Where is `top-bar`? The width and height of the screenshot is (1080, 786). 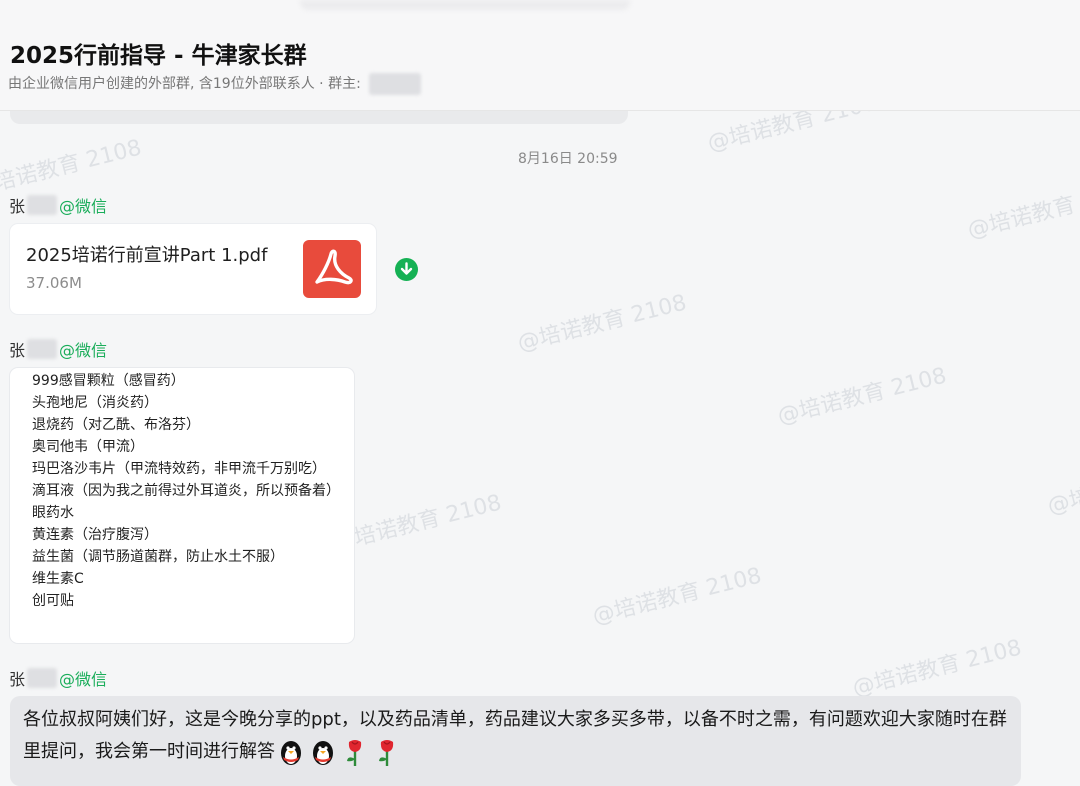 top-bar is located at coordinates (465, 5).